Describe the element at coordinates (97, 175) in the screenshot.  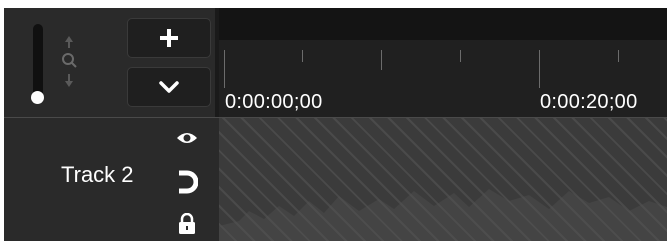
I see `track-name: Track 2` at that location.